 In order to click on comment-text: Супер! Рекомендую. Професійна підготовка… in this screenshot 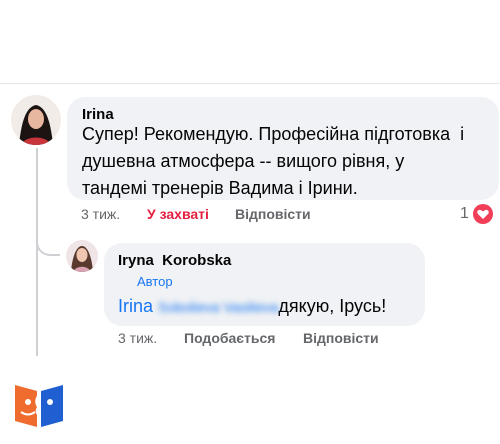, I will do `click(287, 161)`.